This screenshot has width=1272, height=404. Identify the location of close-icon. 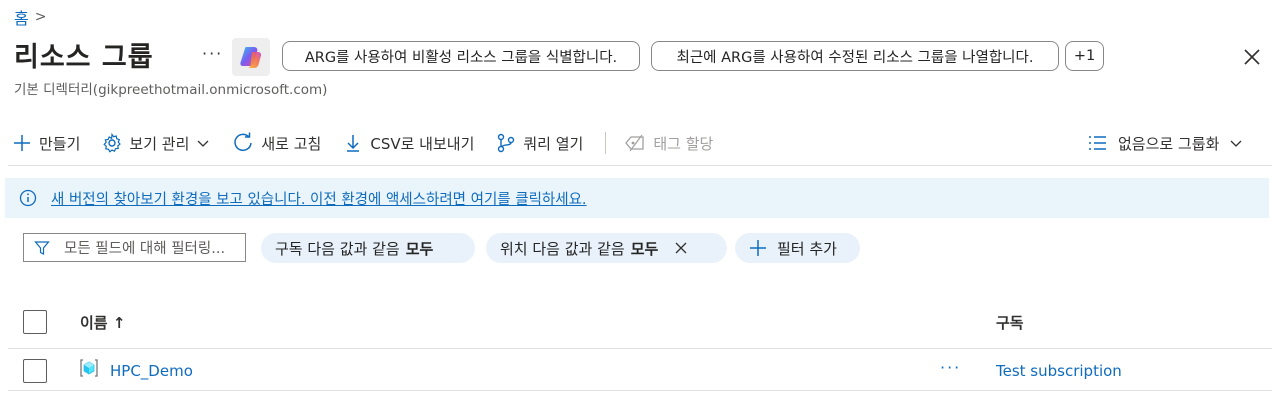
(1252, 57).